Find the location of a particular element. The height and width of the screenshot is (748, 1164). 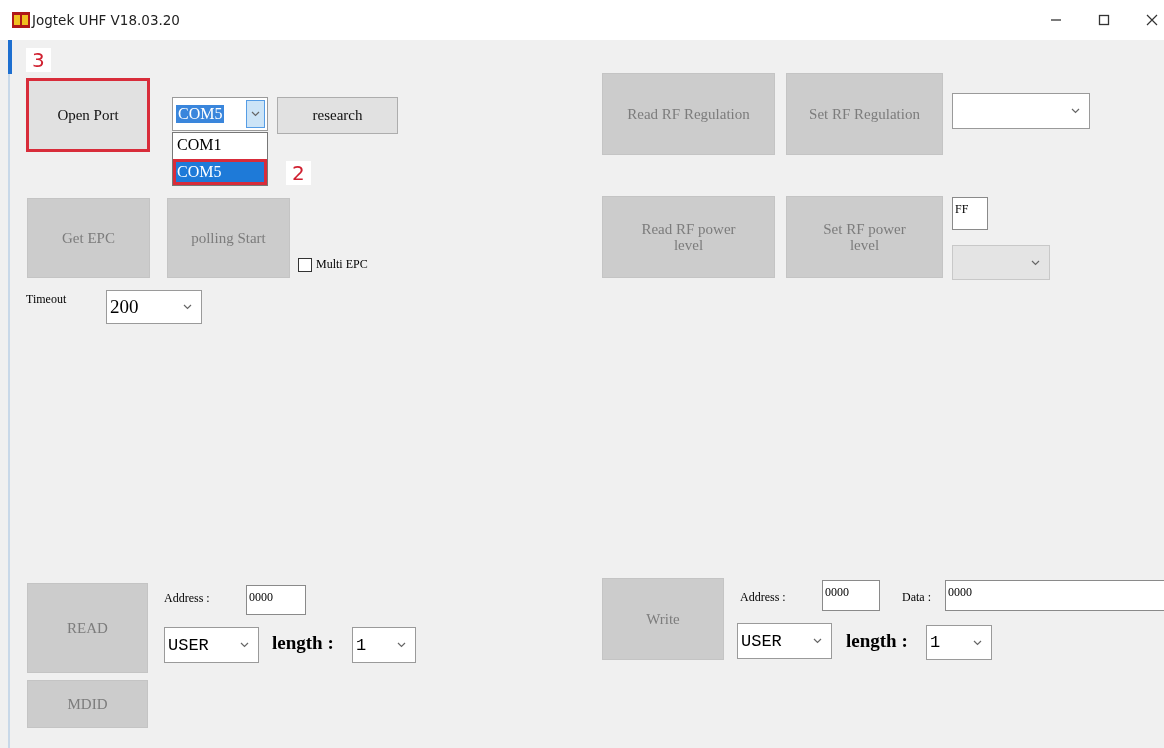

maximize-icon is located at coordinates (1104, 20).